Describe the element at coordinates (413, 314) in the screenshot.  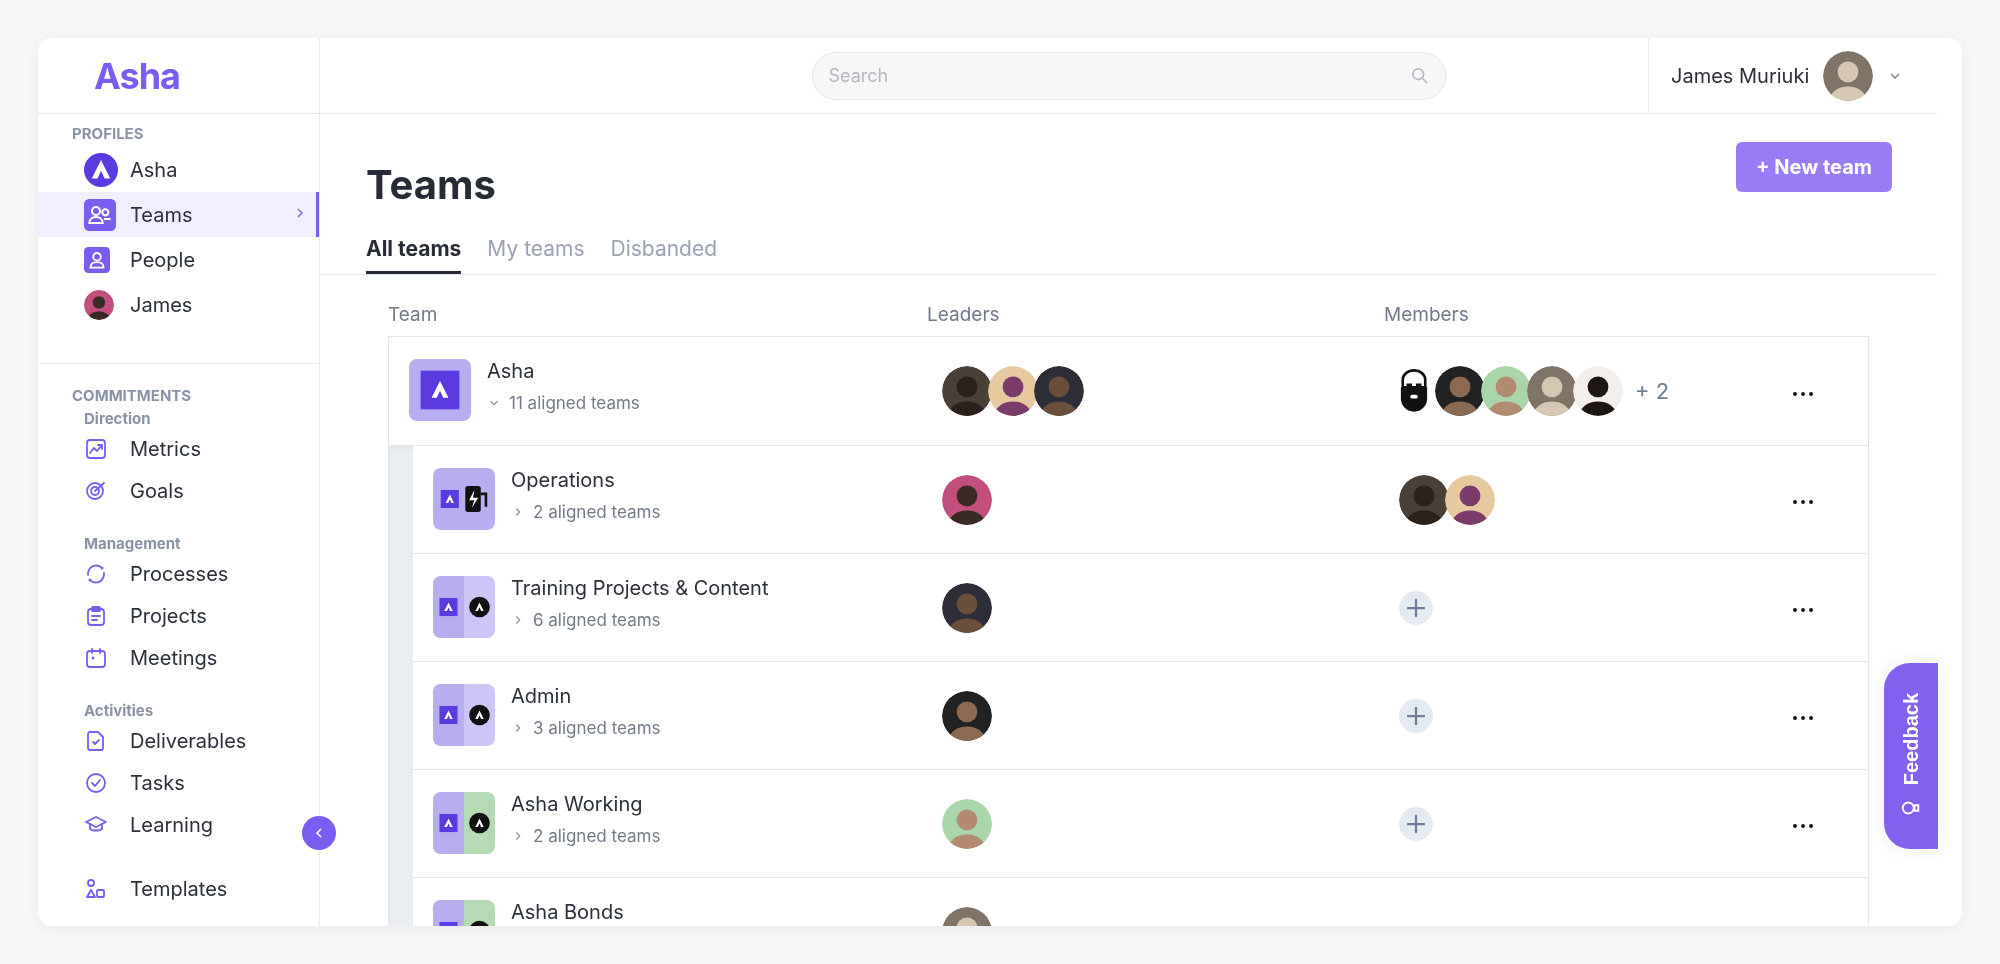
I see `column-header: Team` at that location.